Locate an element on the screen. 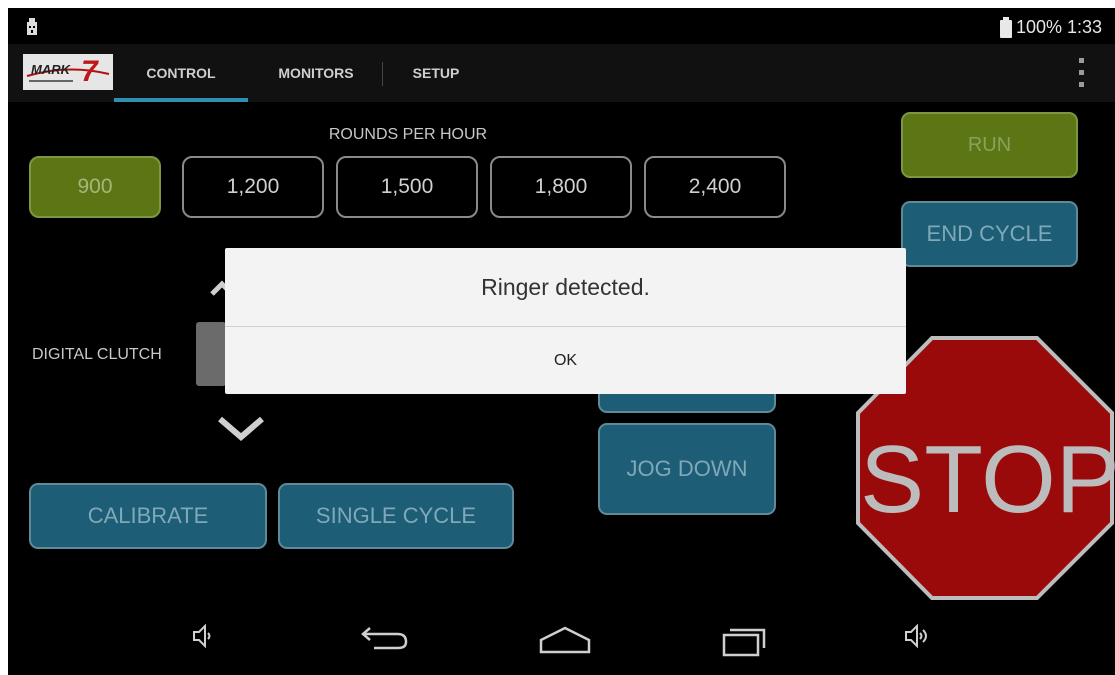 This screenshot has width=1115, height=675. tab-setup: SETUP is located at coordinates (436, 73).